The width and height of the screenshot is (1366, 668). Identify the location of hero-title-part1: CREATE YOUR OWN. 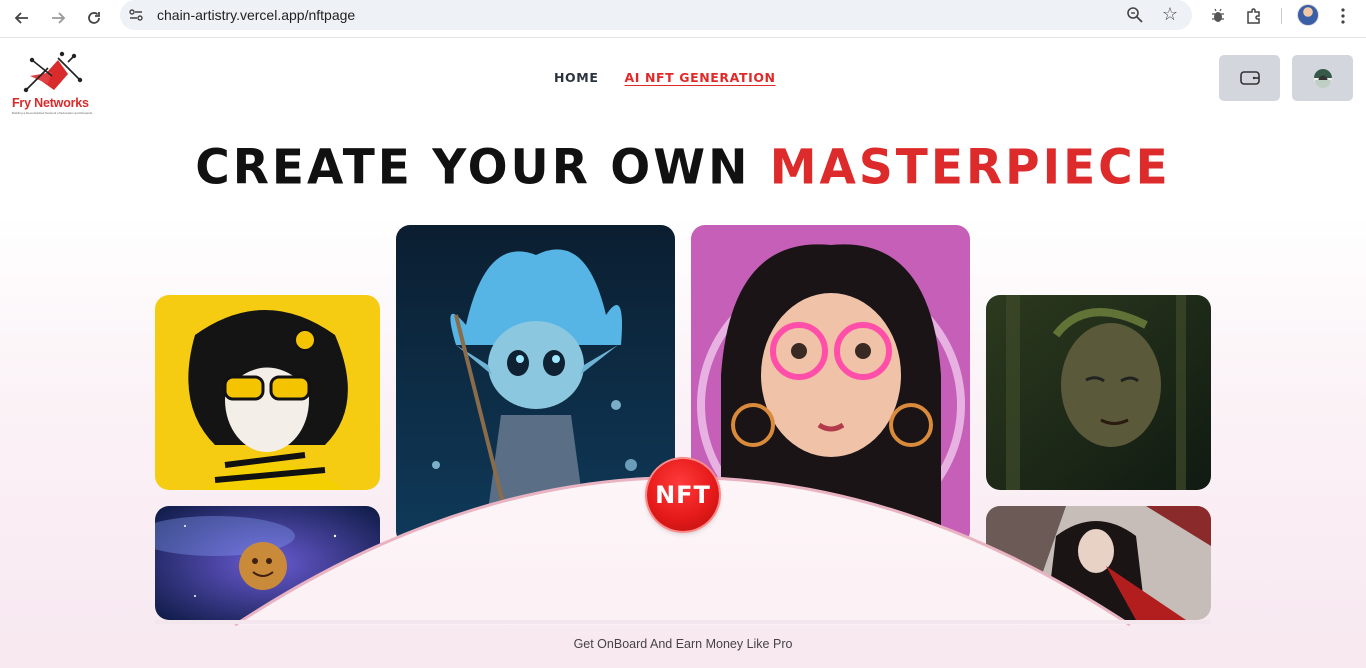
(482, 167).